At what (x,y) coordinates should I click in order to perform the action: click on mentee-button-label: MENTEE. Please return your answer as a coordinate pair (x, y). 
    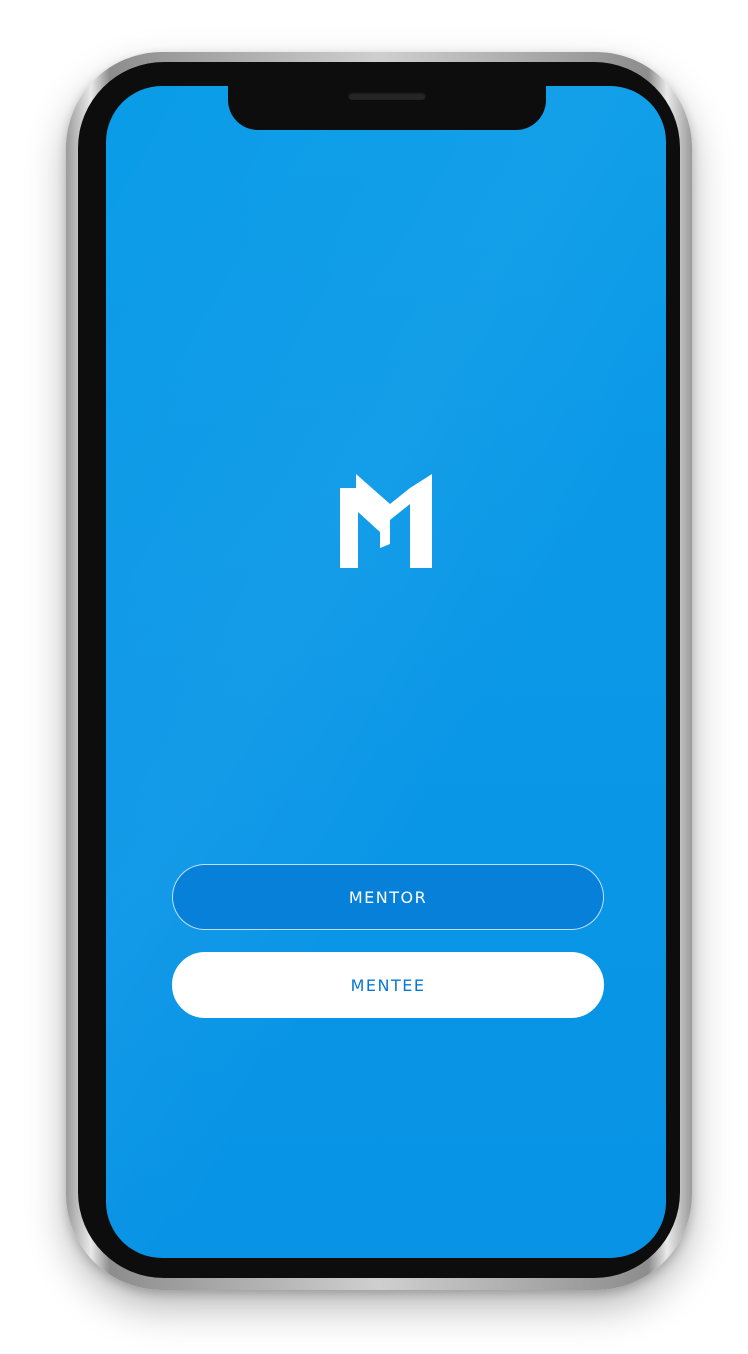
    Looking at the image, I should click on (388, 985).